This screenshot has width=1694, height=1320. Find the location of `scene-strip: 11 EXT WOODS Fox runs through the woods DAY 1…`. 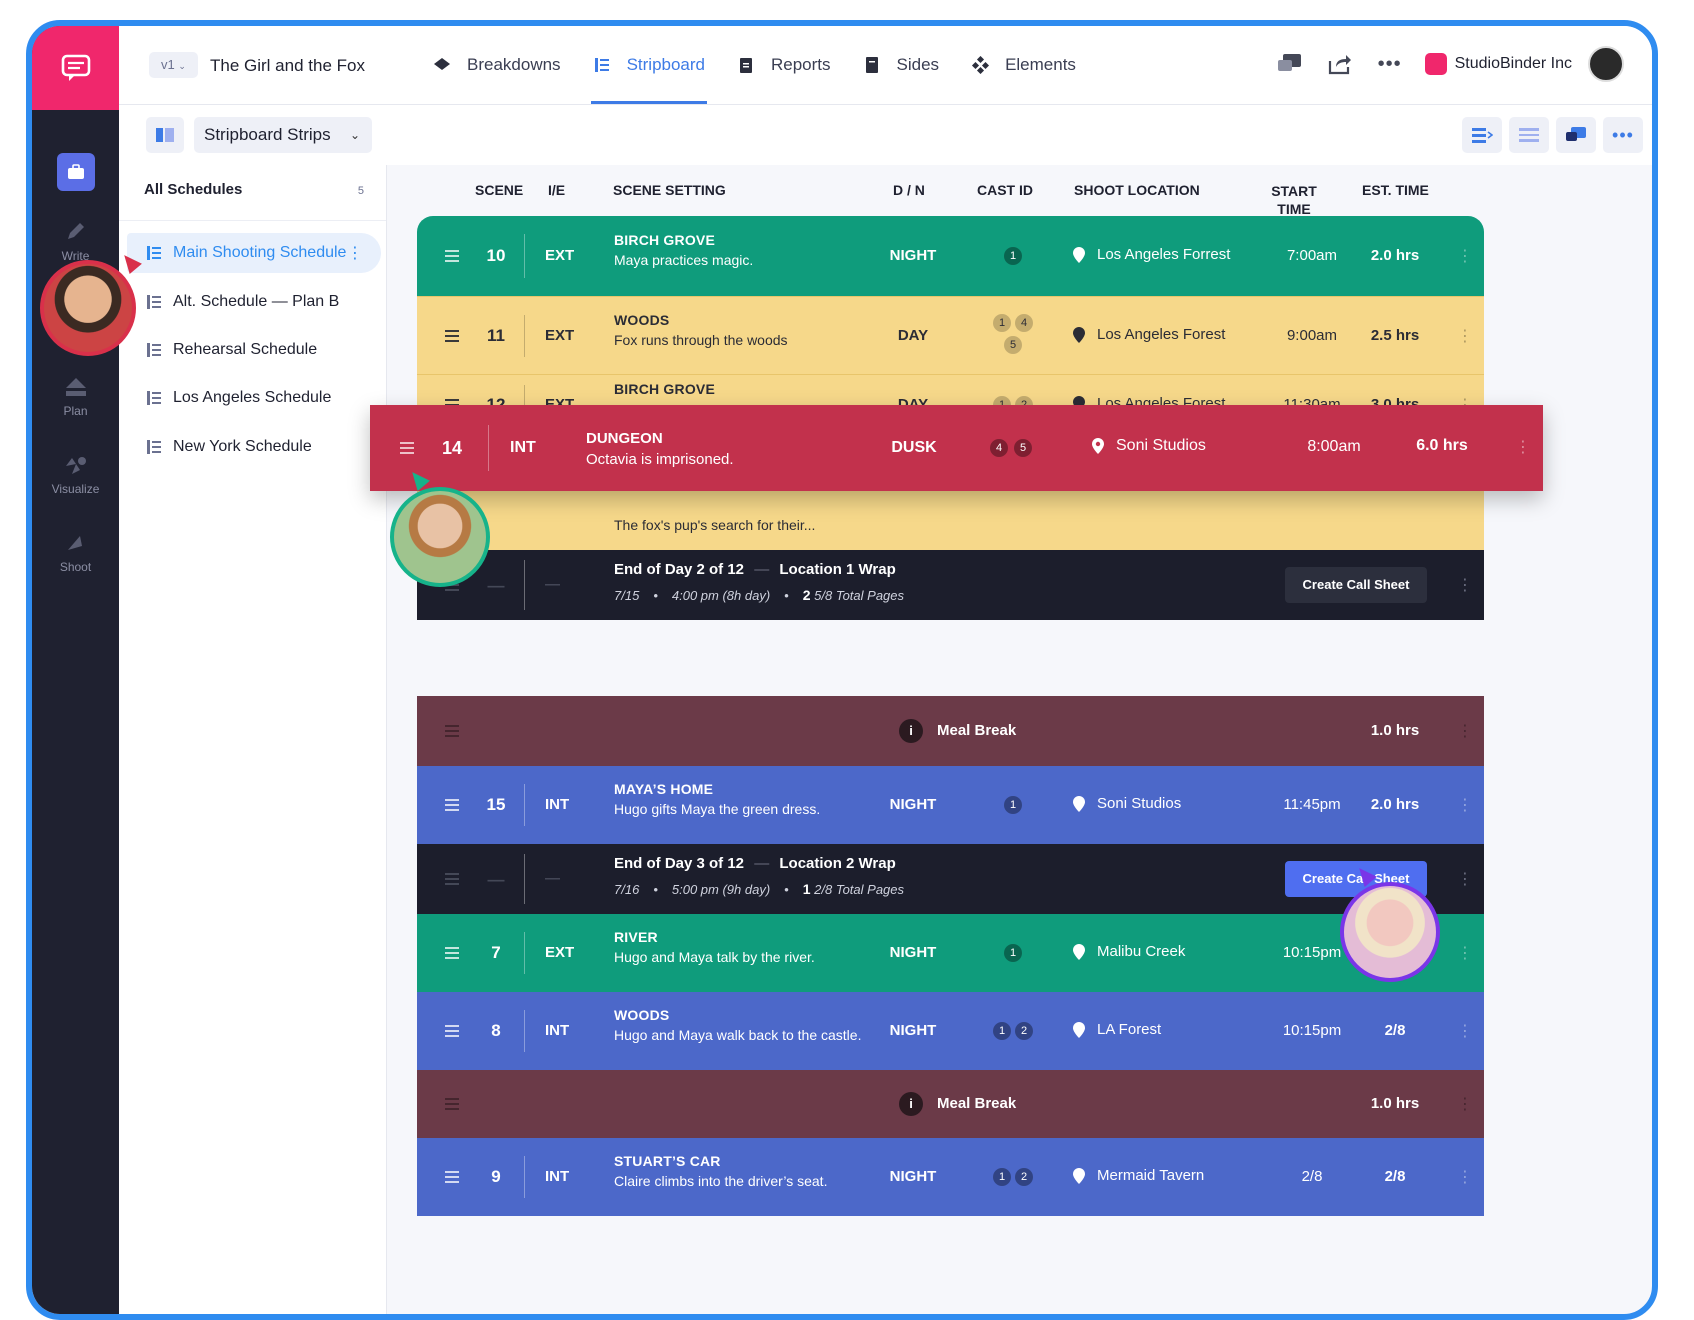

scene-strip: 11 EXT WOODS Fox runs through the woods DAY 1… is located at coordinates (950, 335).